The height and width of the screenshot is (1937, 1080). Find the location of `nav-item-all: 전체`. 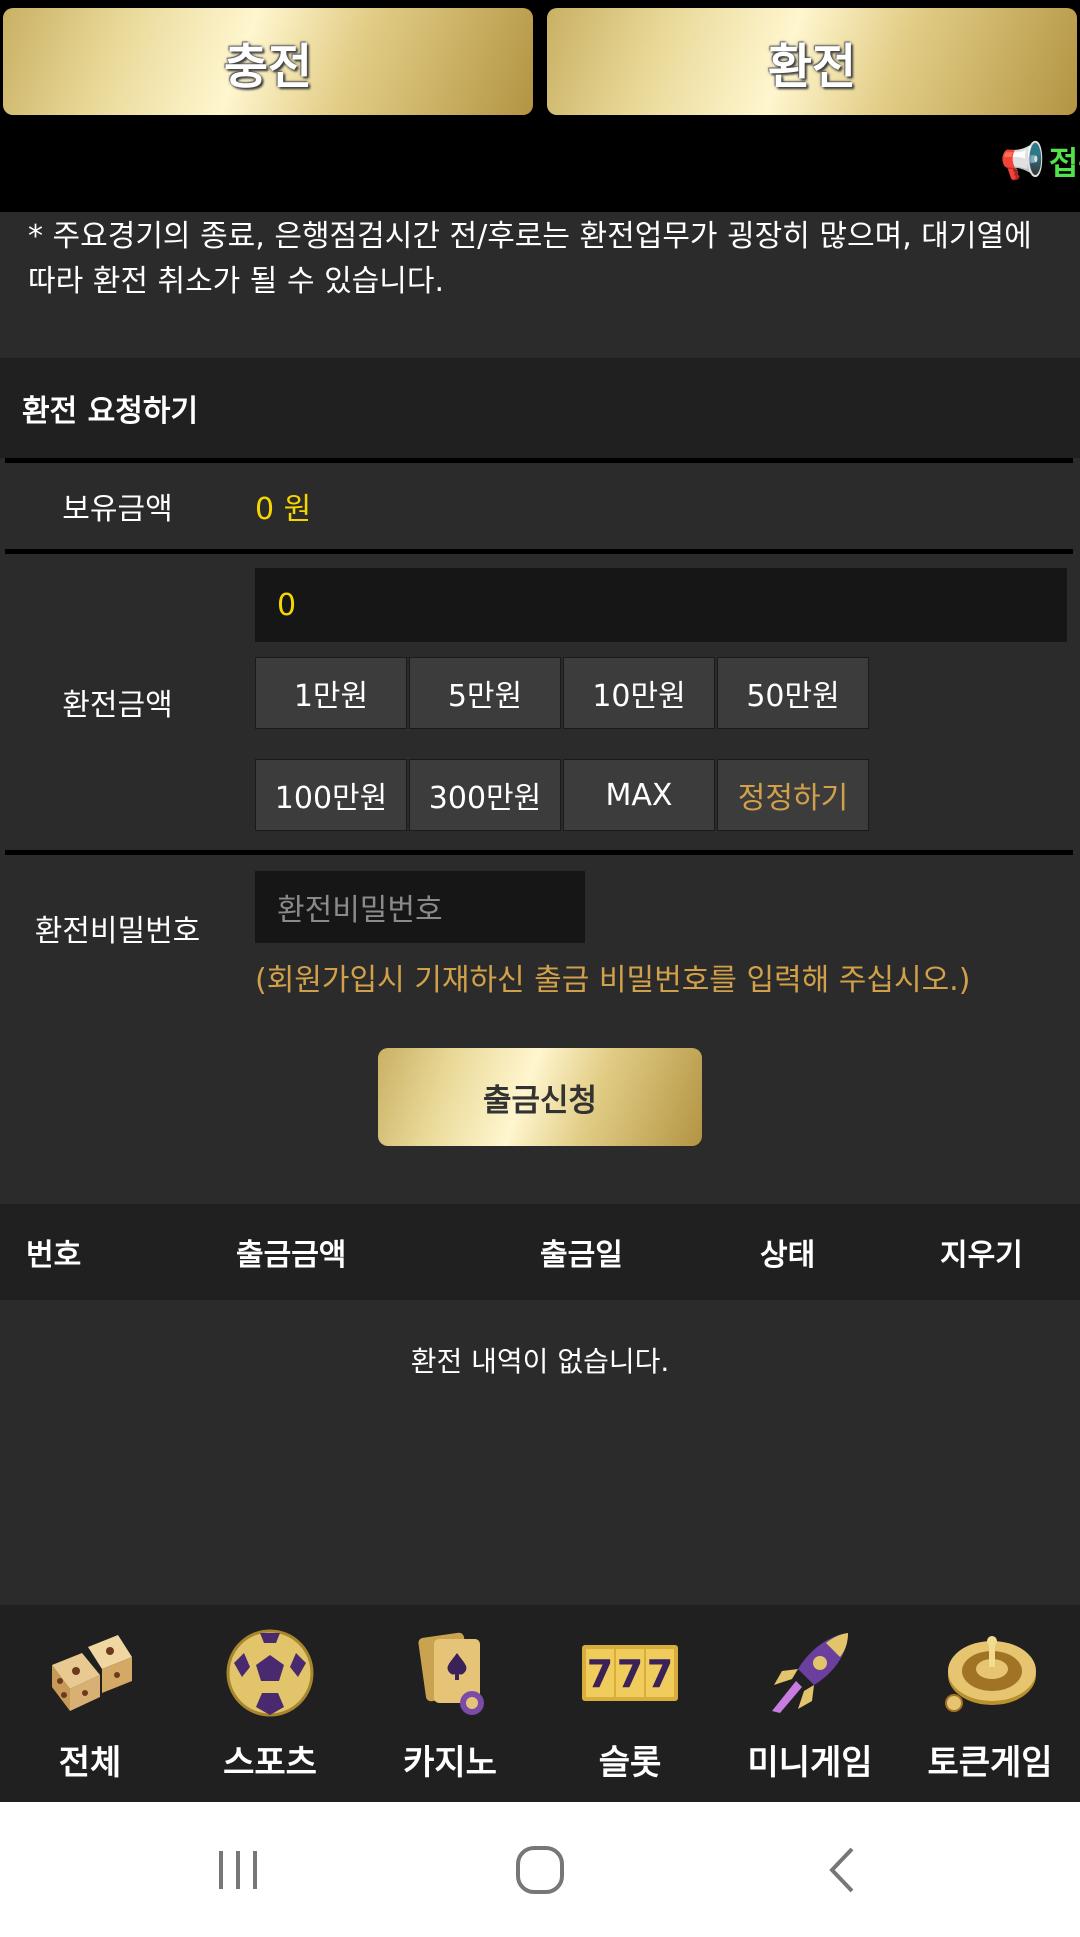

nav-item-all: 전체 is located at coordinates (90, 1703).